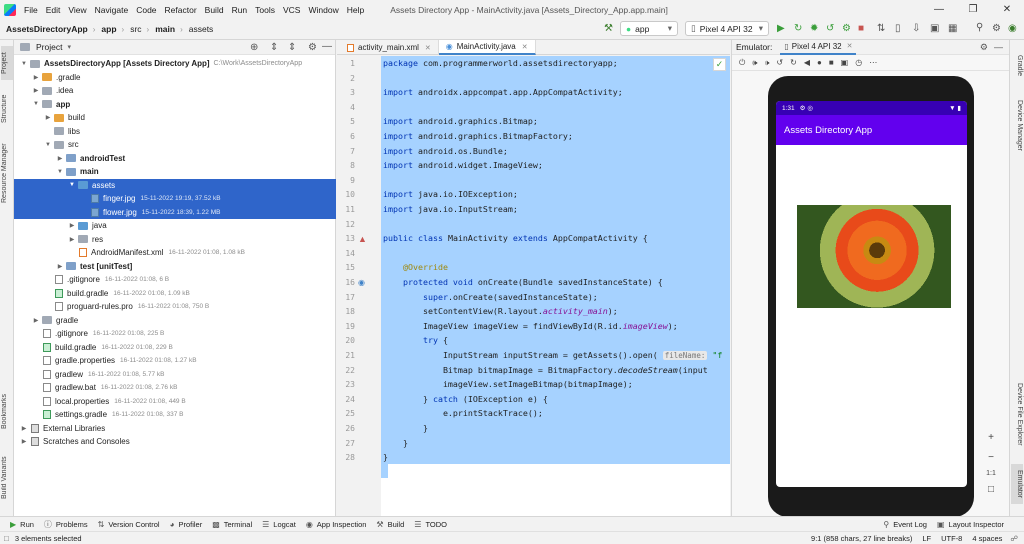 Image resolution: width=1024 pixels, height=544 pixels. I want to click on tab-build-variants: Build Variants, so click(7, 478).